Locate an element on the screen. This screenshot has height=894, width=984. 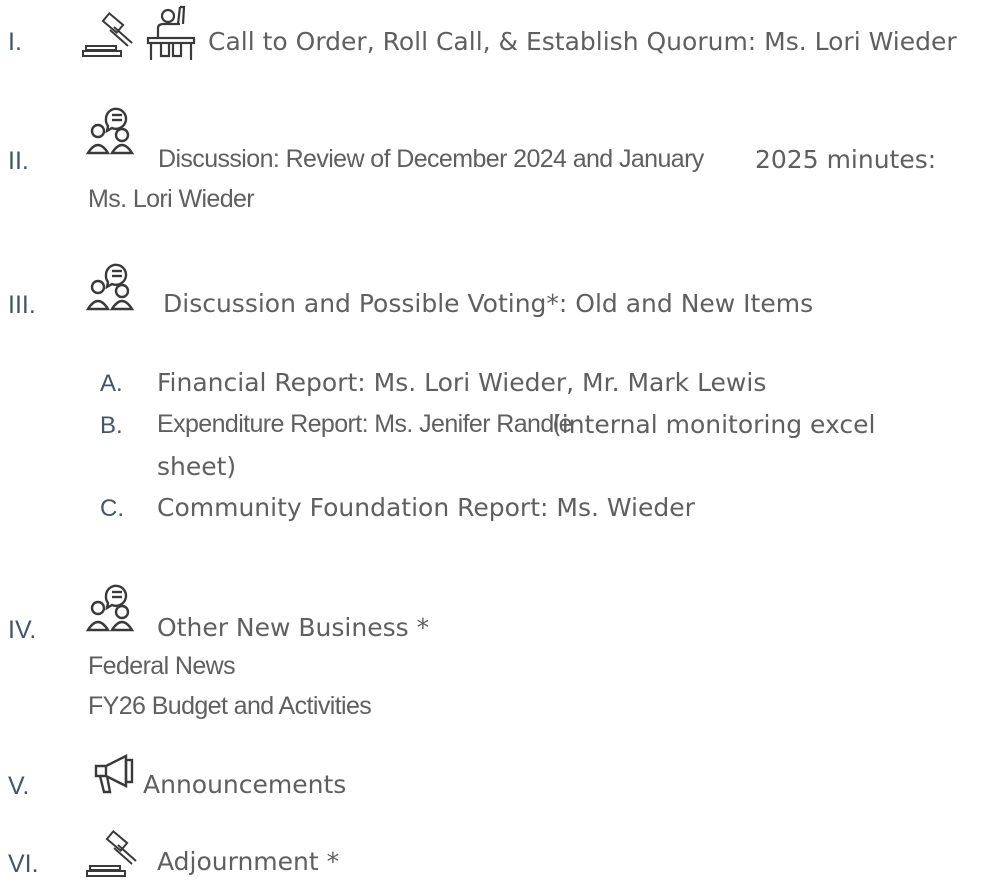
megaphone-icon is located at coordinates (116, 775).